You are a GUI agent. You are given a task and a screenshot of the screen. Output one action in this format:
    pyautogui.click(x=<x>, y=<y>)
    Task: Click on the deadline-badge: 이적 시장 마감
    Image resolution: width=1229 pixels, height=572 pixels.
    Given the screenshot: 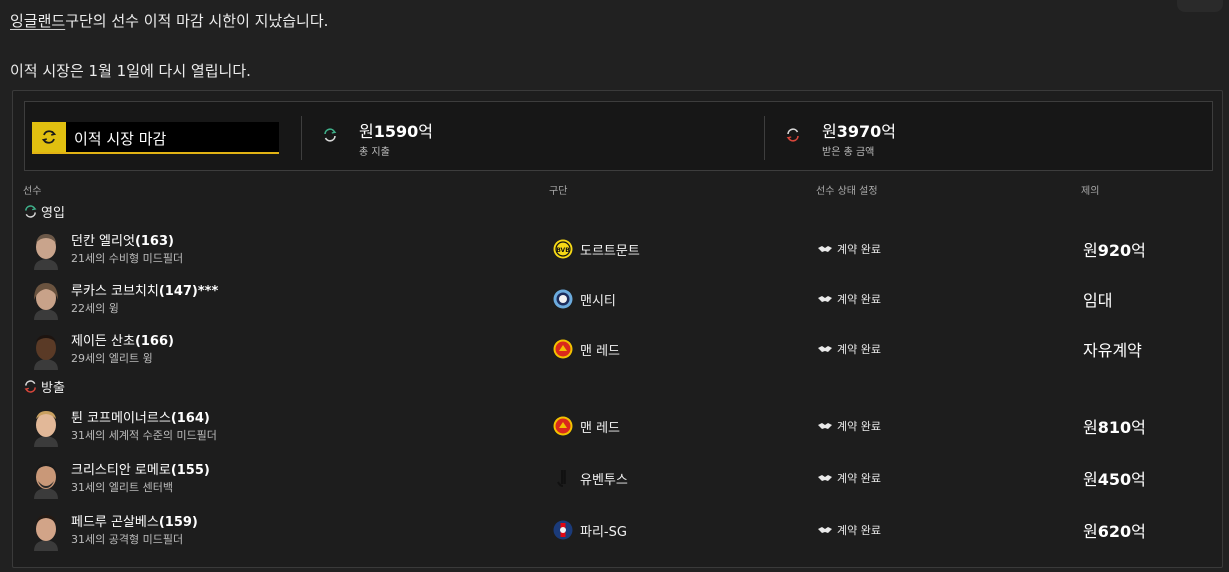 What is the action you would take?
    pyautogui.click(x=155, y=138)
    